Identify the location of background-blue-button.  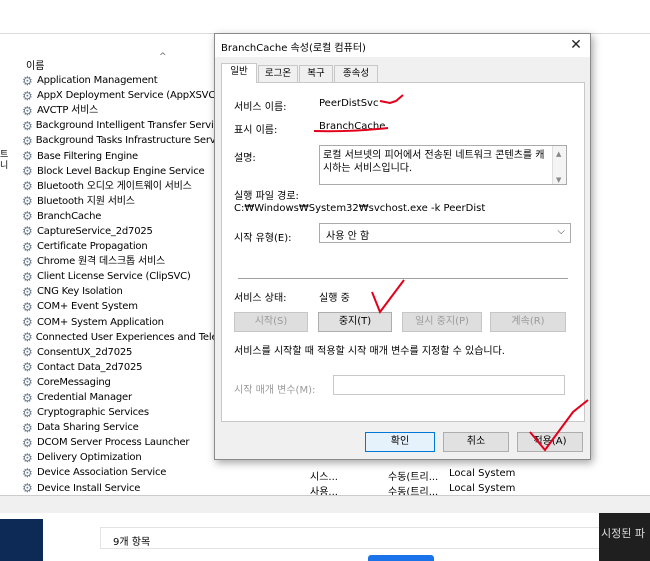
(401, 558).